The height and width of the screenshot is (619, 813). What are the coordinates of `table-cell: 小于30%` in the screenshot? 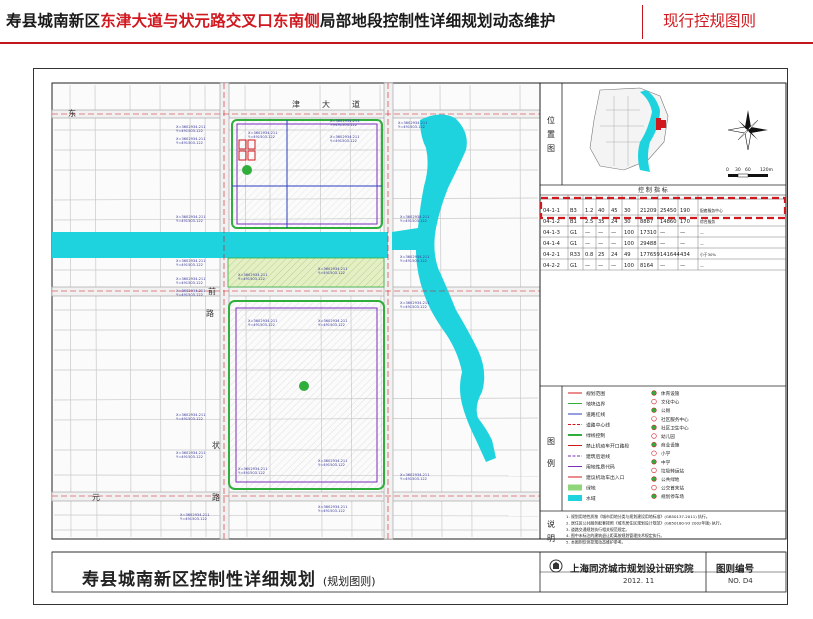 It's located at (708, 254).